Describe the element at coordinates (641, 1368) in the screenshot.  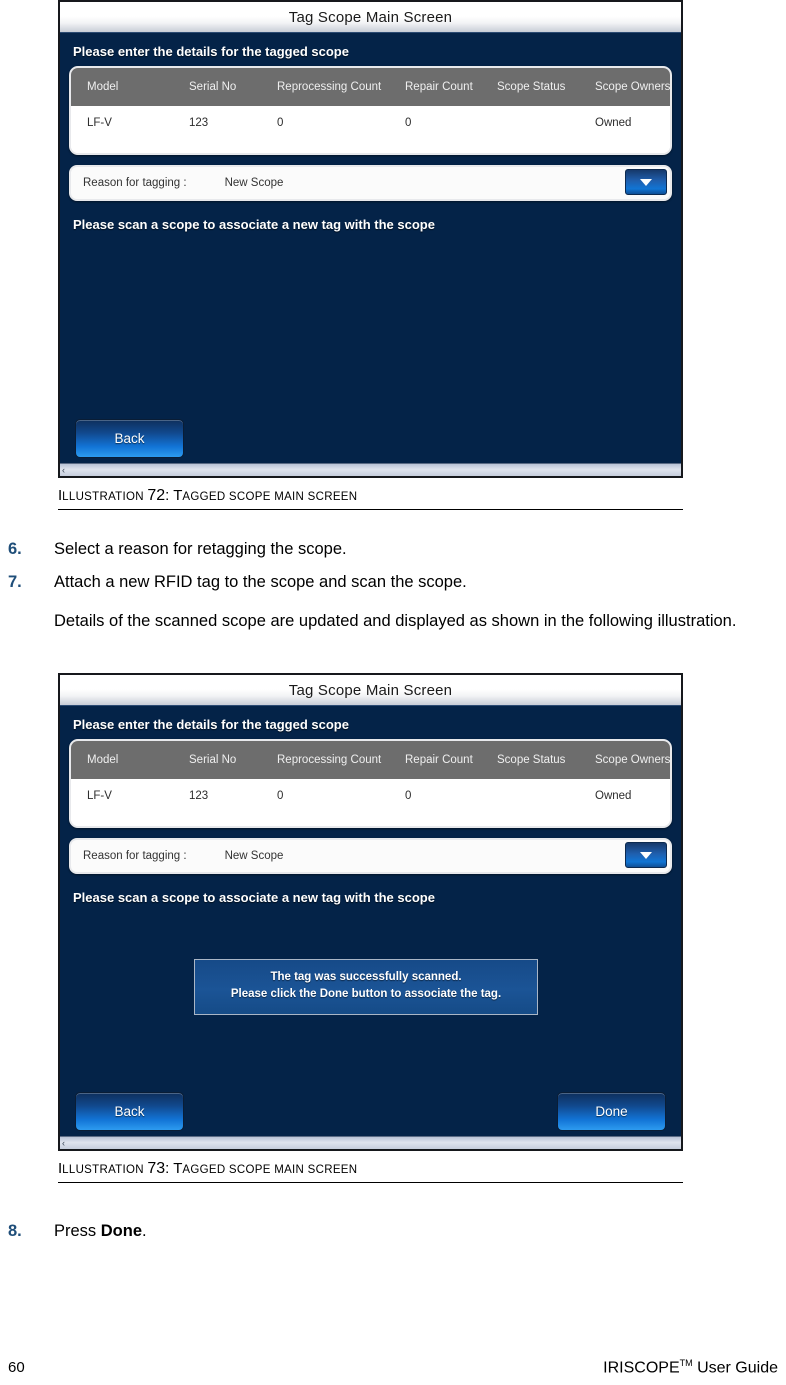
I see `guide-title-name: IRISCOPE` at that location.